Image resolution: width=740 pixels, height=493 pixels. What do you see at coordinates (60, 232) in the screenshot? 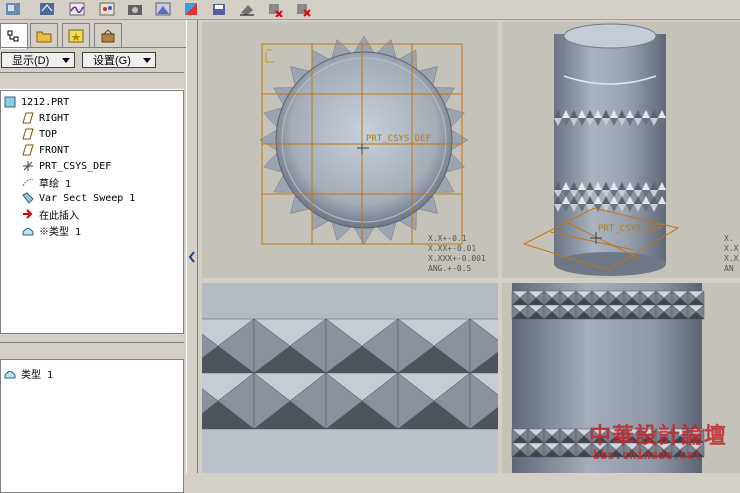
I see `tree-item-label: ※类型 1` at bounding box center [60, 232].